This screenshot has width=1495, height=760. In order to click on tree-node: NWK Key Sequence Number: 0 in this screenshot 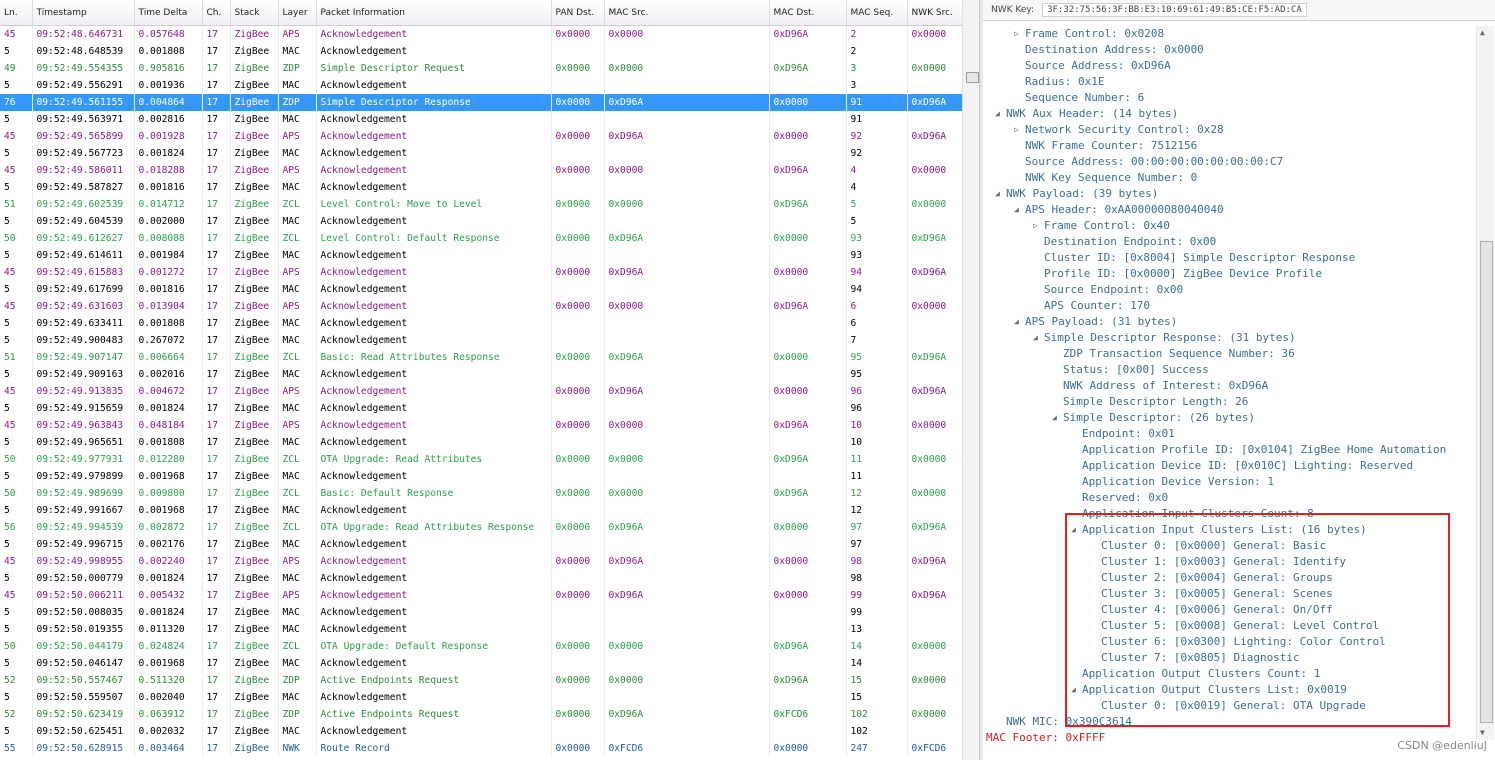, I will do `click(1111, 178)`.